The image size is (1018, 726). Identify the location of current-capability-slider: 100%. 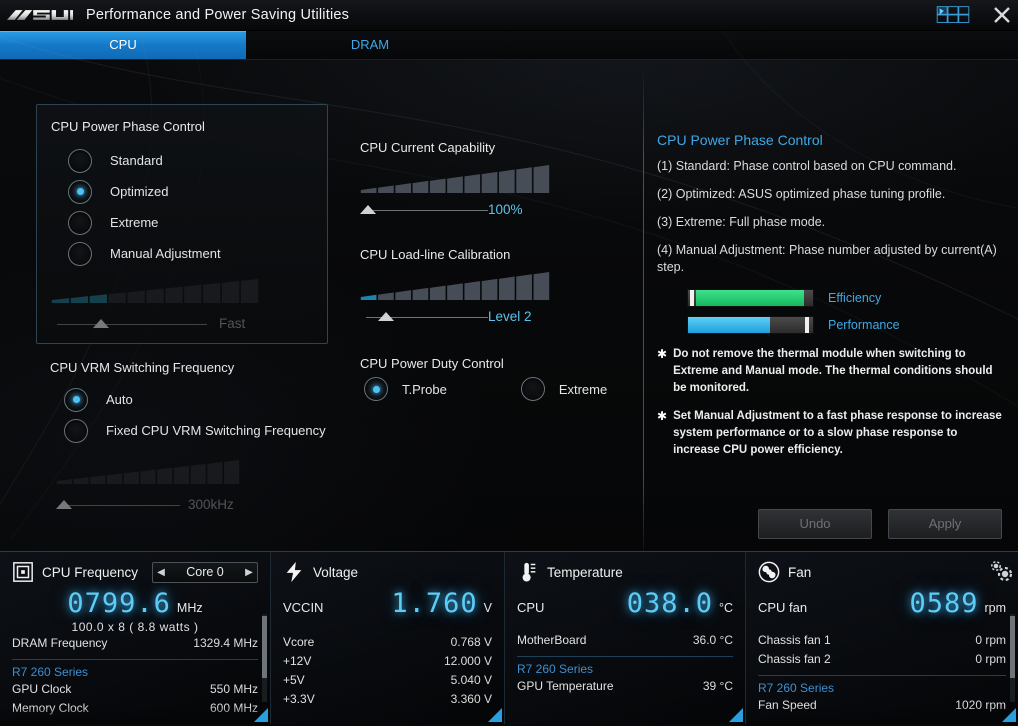
(485, 191).